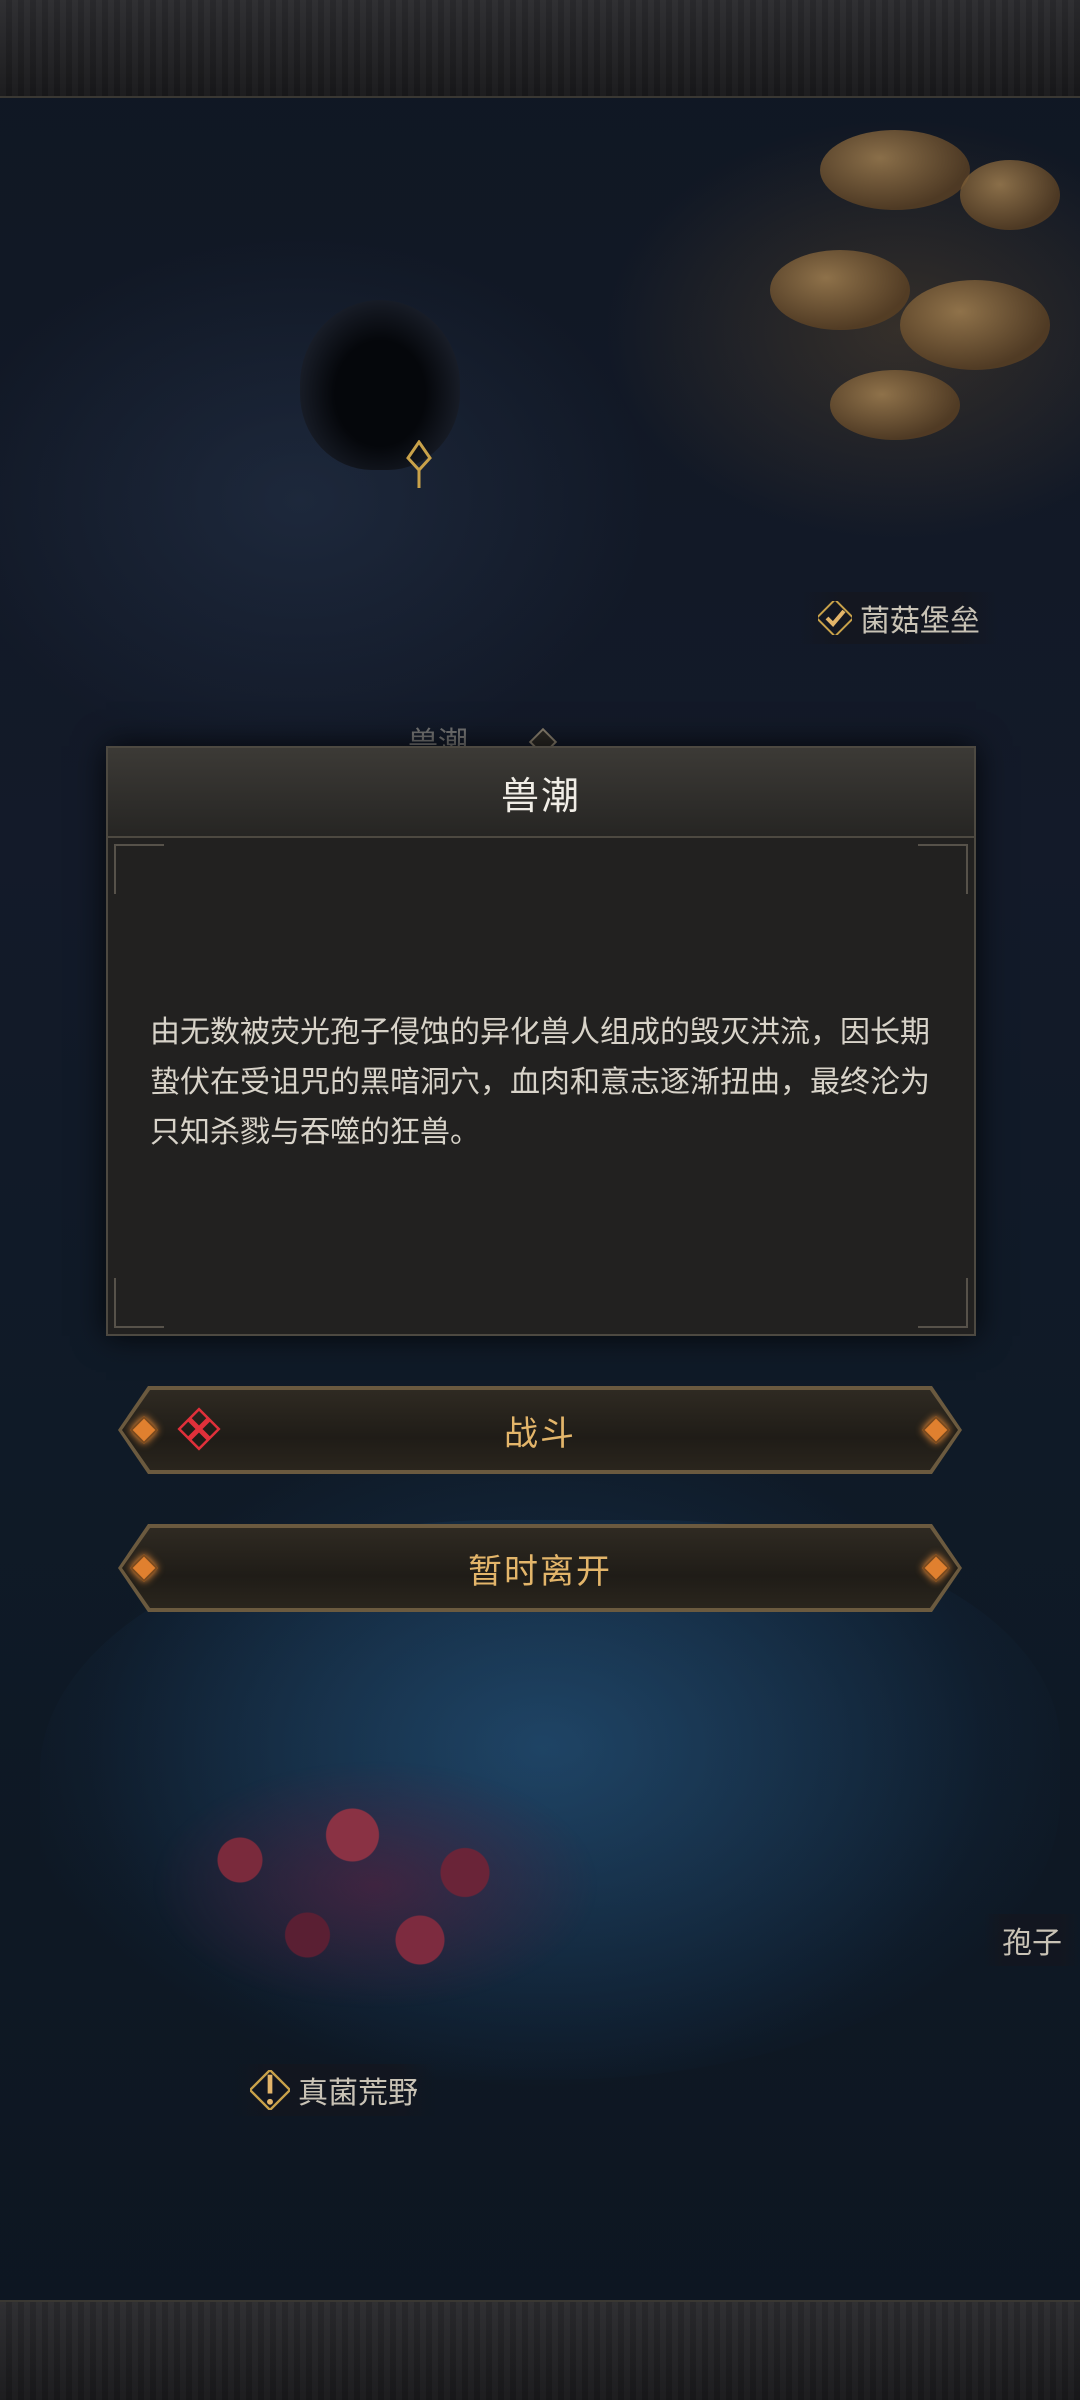 This screenshot has height=2400, width=1080. Describe the element at coordinates (540, 2350) in the screenshot. I see `bottom-frame` at that location.